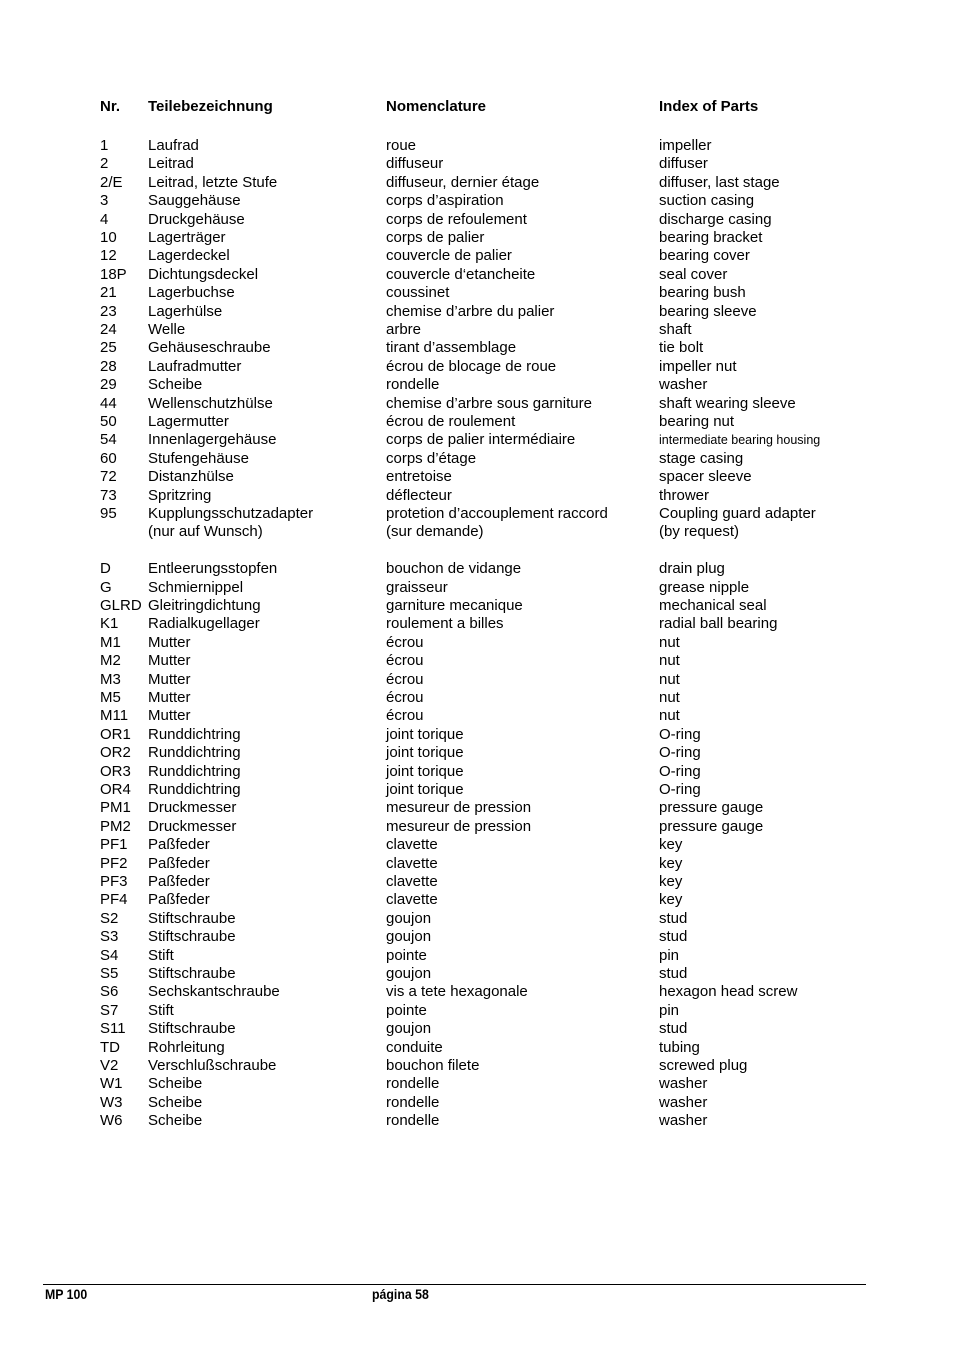 The width and height of the screenshot is (954, 1351). Describe the element at coordinates (108, 439) in the screenshot. I see `part-number: 54` at that location.